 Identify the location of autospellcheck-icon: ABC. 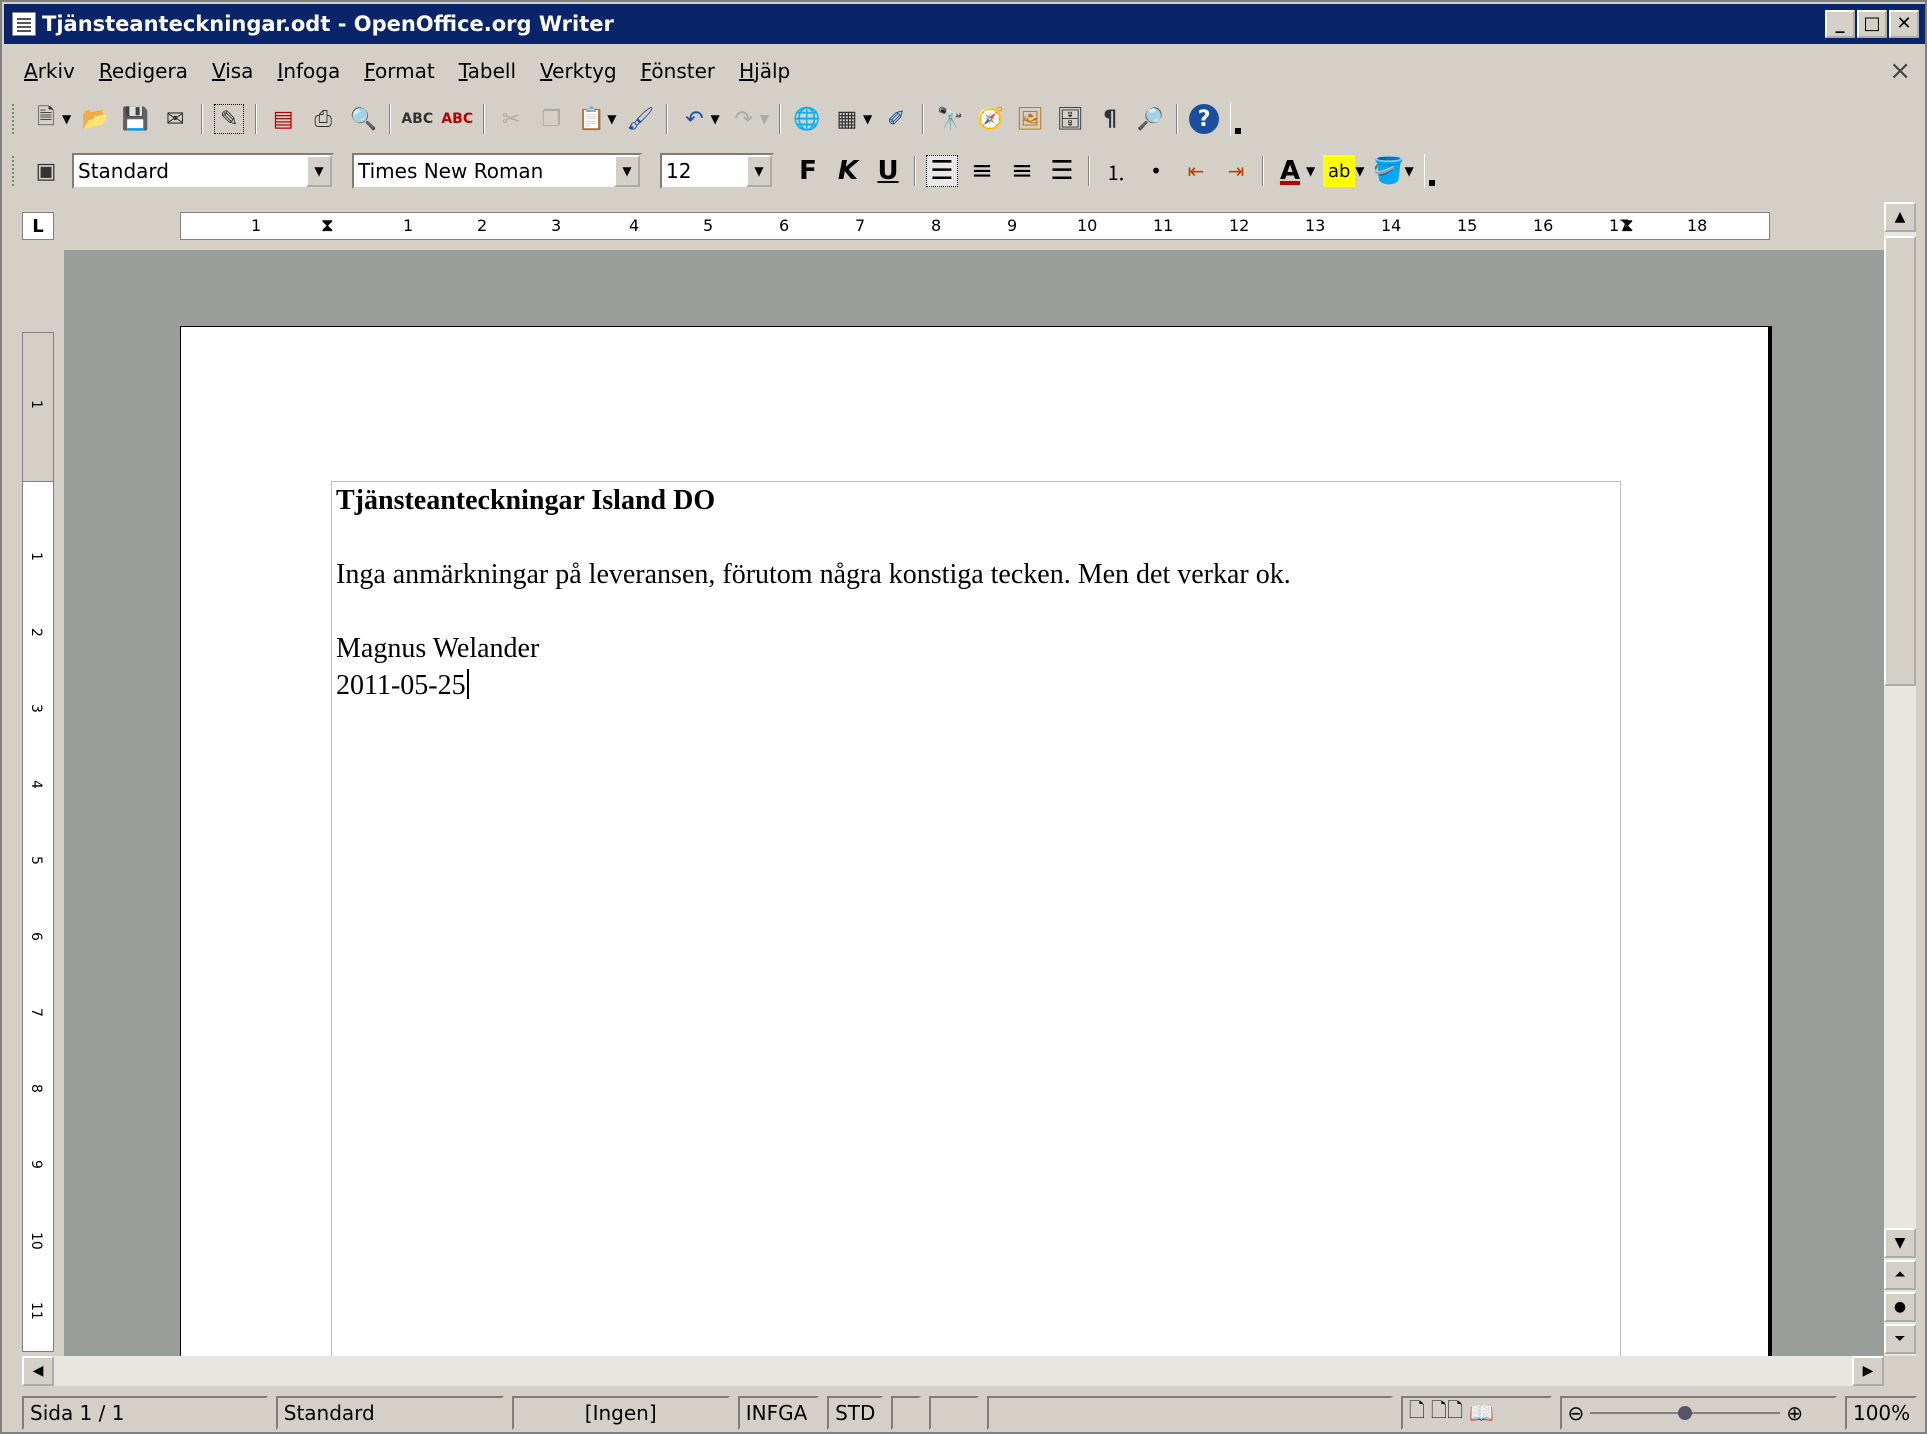
(457, 119).